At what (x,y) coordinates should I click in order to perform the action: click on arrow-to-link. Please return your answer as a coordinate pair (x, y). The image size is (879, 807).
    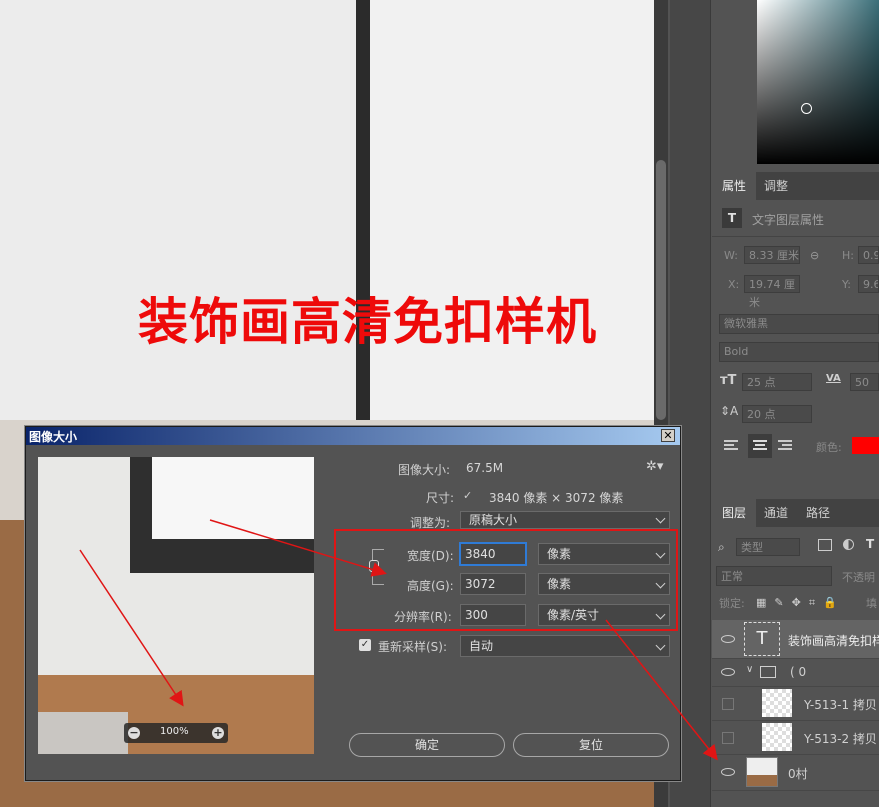
    Looking at the image, I should click on (298, 548).